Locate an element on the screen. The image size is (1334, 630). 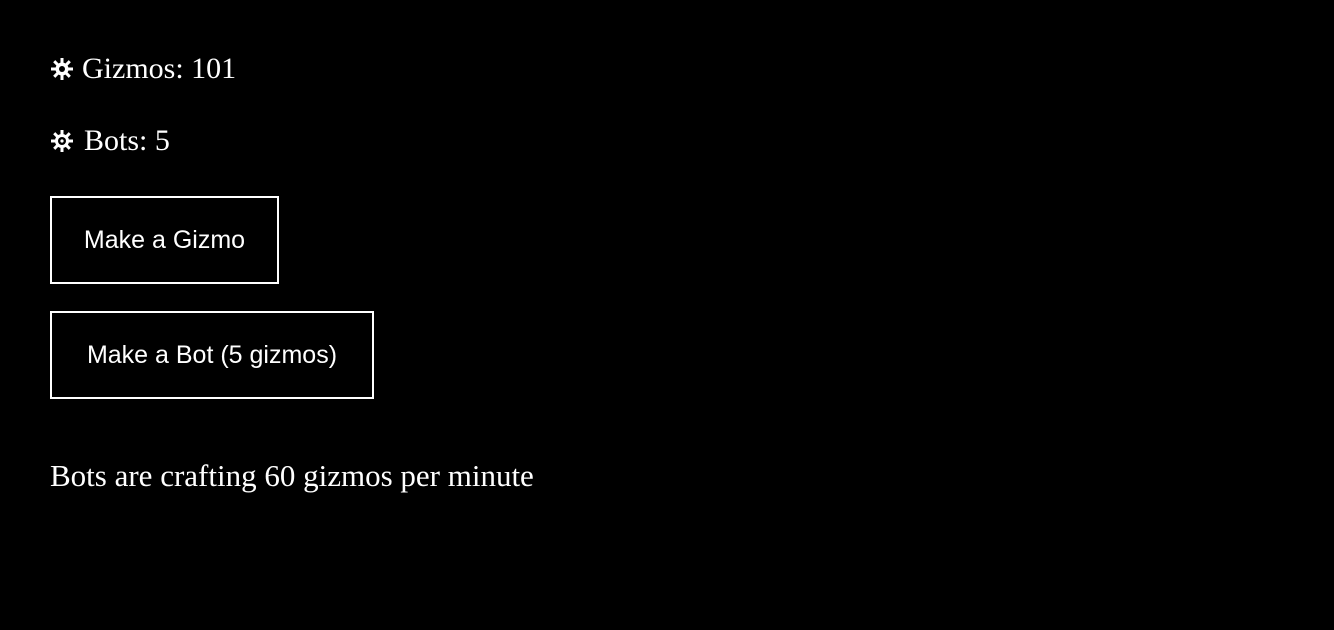
bot-gear-icon is located at coordinates (62, 141).